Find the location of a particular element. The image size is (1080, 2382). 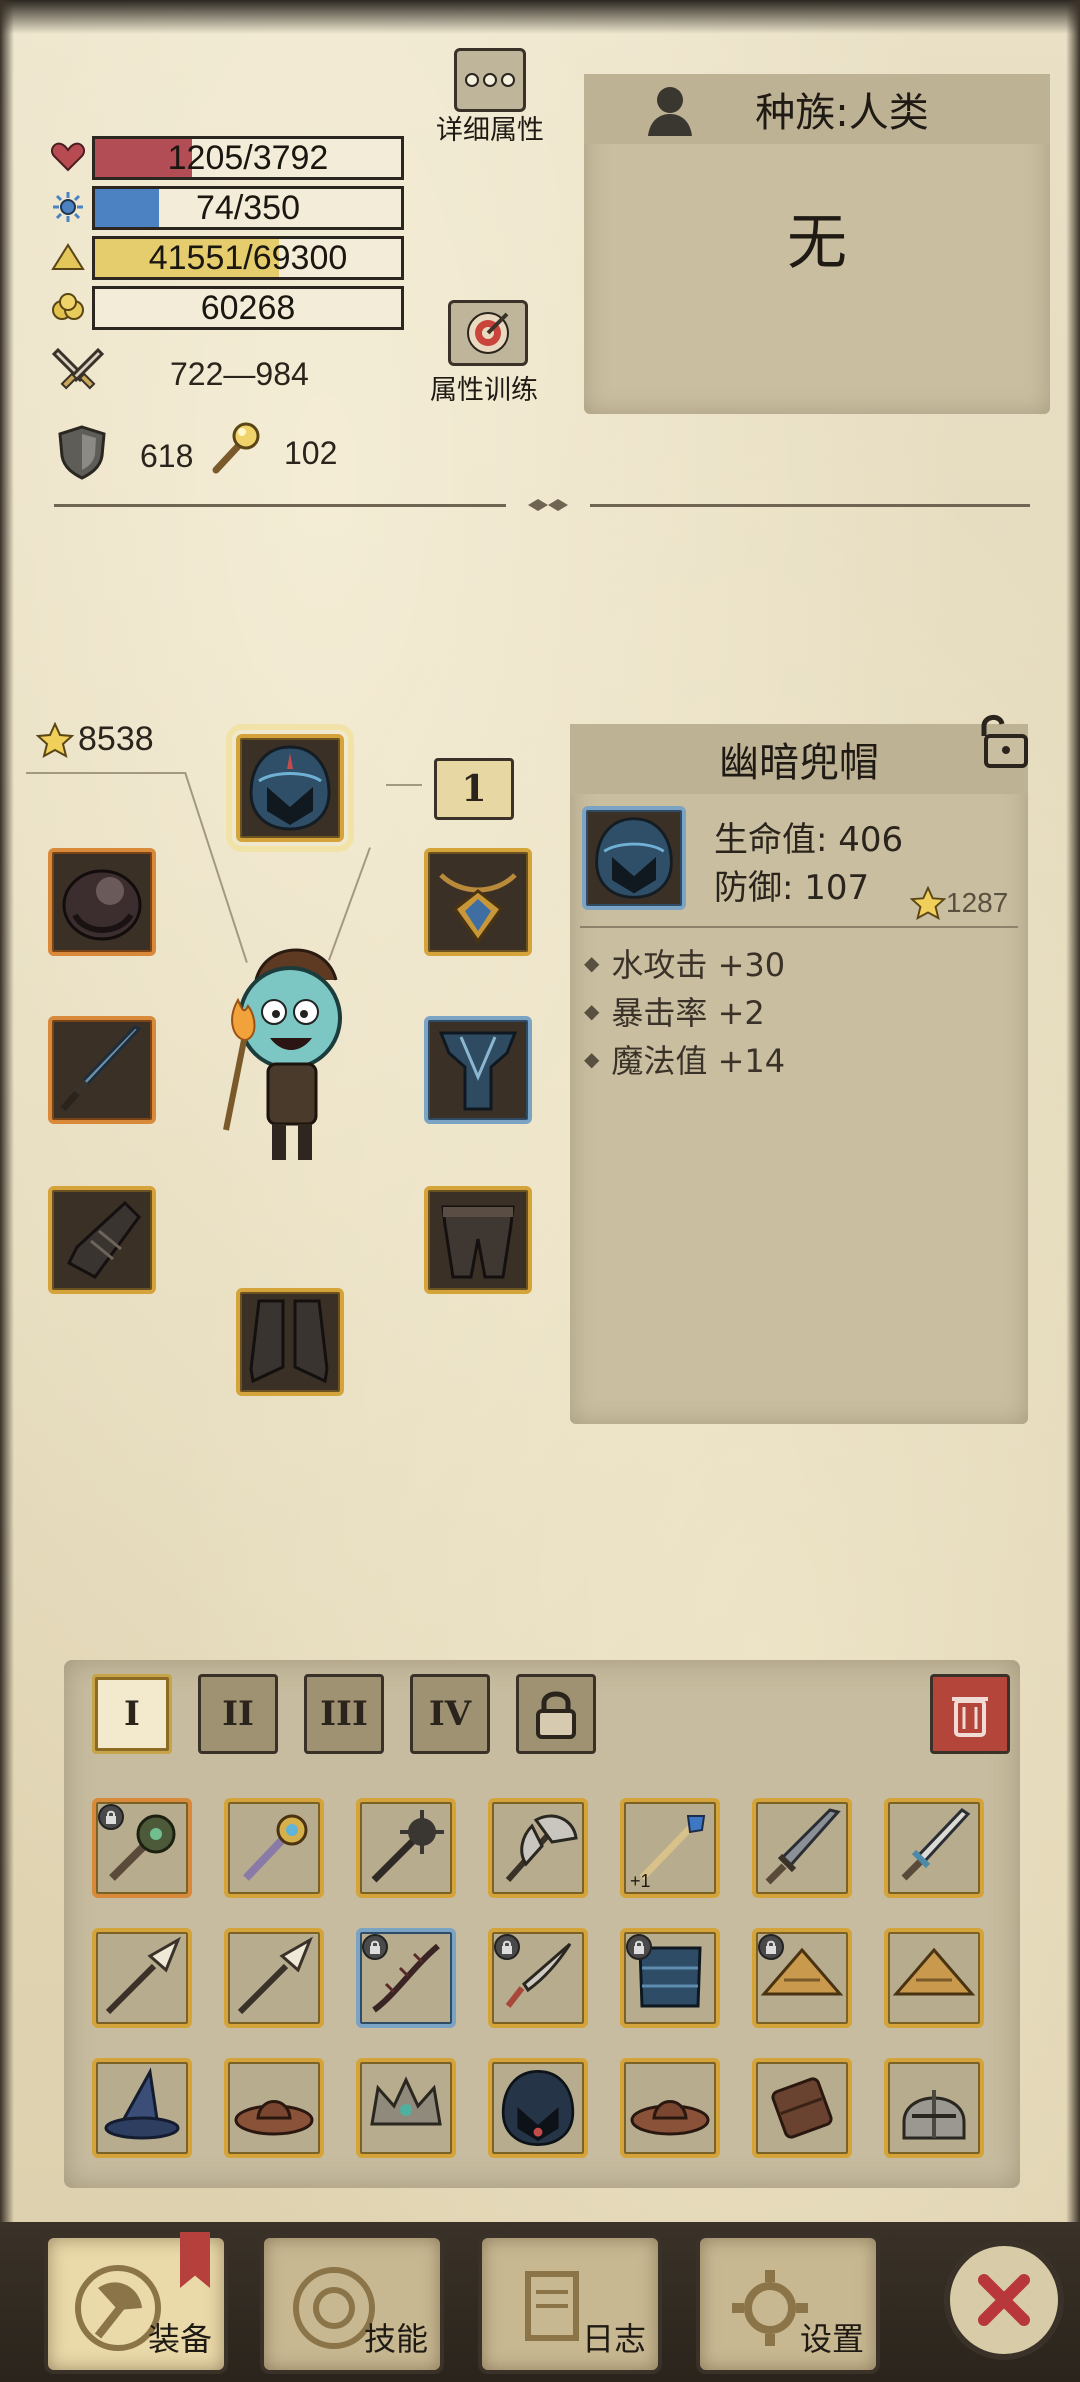

inventory-item-wizard-hat is located at coordinates (142, 2108).